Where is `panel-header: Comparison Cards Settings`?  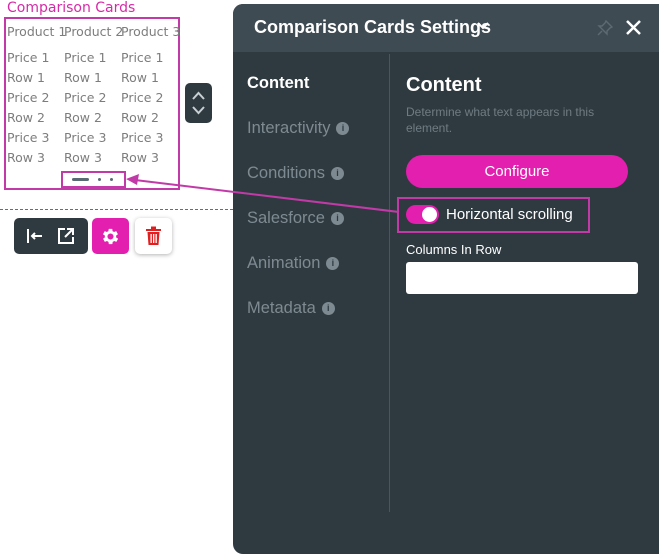
panel-header: Comparison Cards Settings is located at coordinates (446, 28).